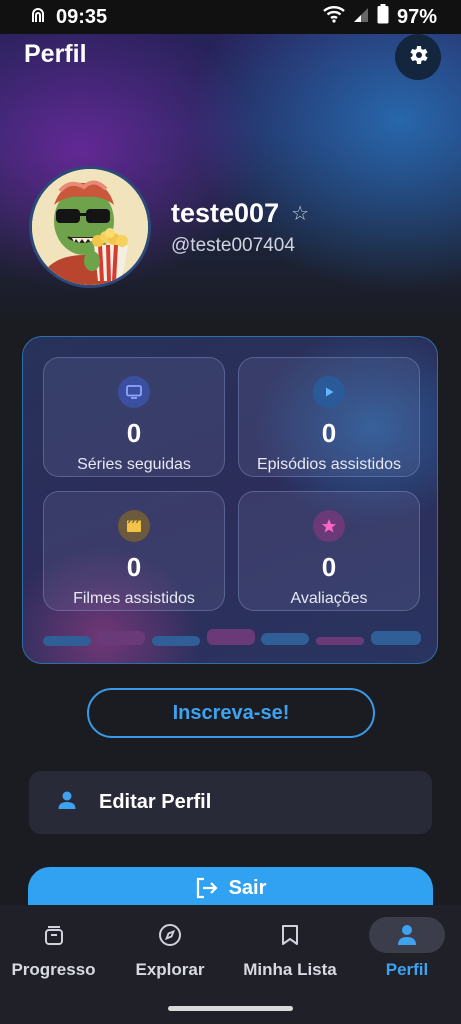  Describe the element at coordinates (134, 392) in the screenshot. I see `tv-icon` at that location.